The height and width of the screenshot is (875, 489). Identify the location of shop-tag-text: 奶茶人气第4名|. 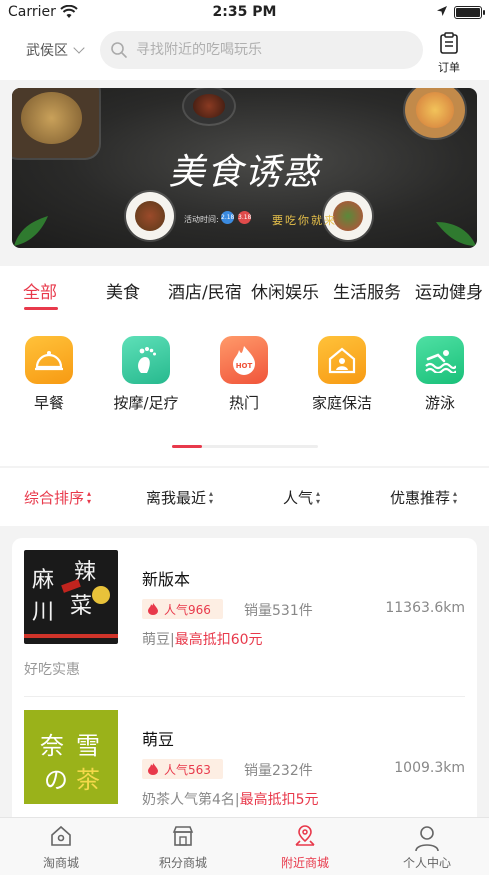
(191, 800).